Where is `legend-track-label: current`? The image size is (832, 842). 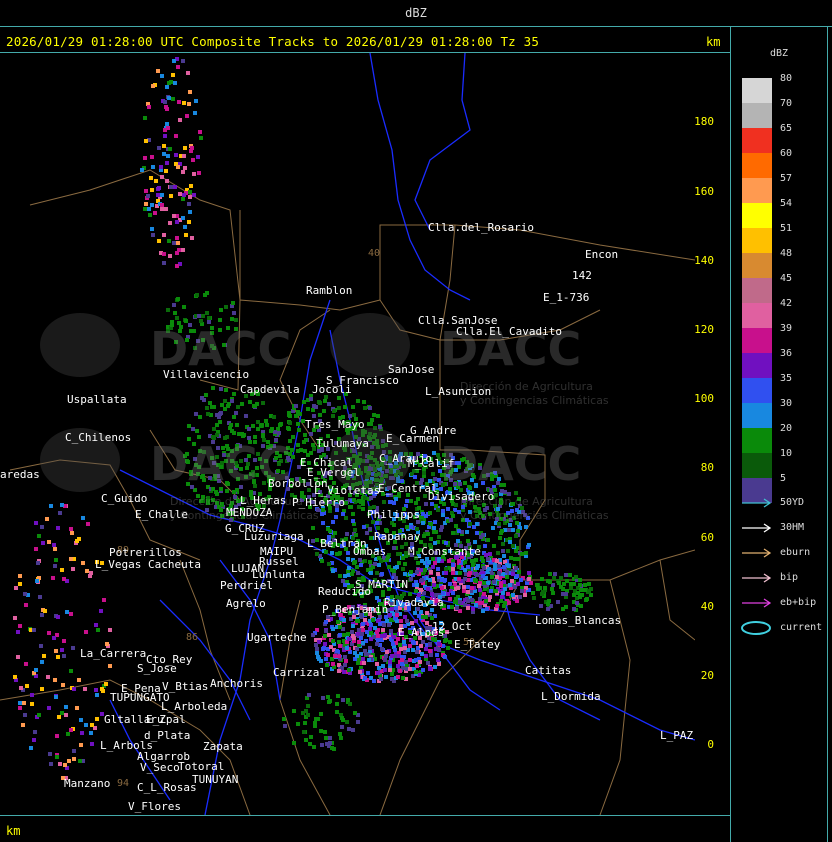 legend-track-label: current is located at coordinates (801, 627).